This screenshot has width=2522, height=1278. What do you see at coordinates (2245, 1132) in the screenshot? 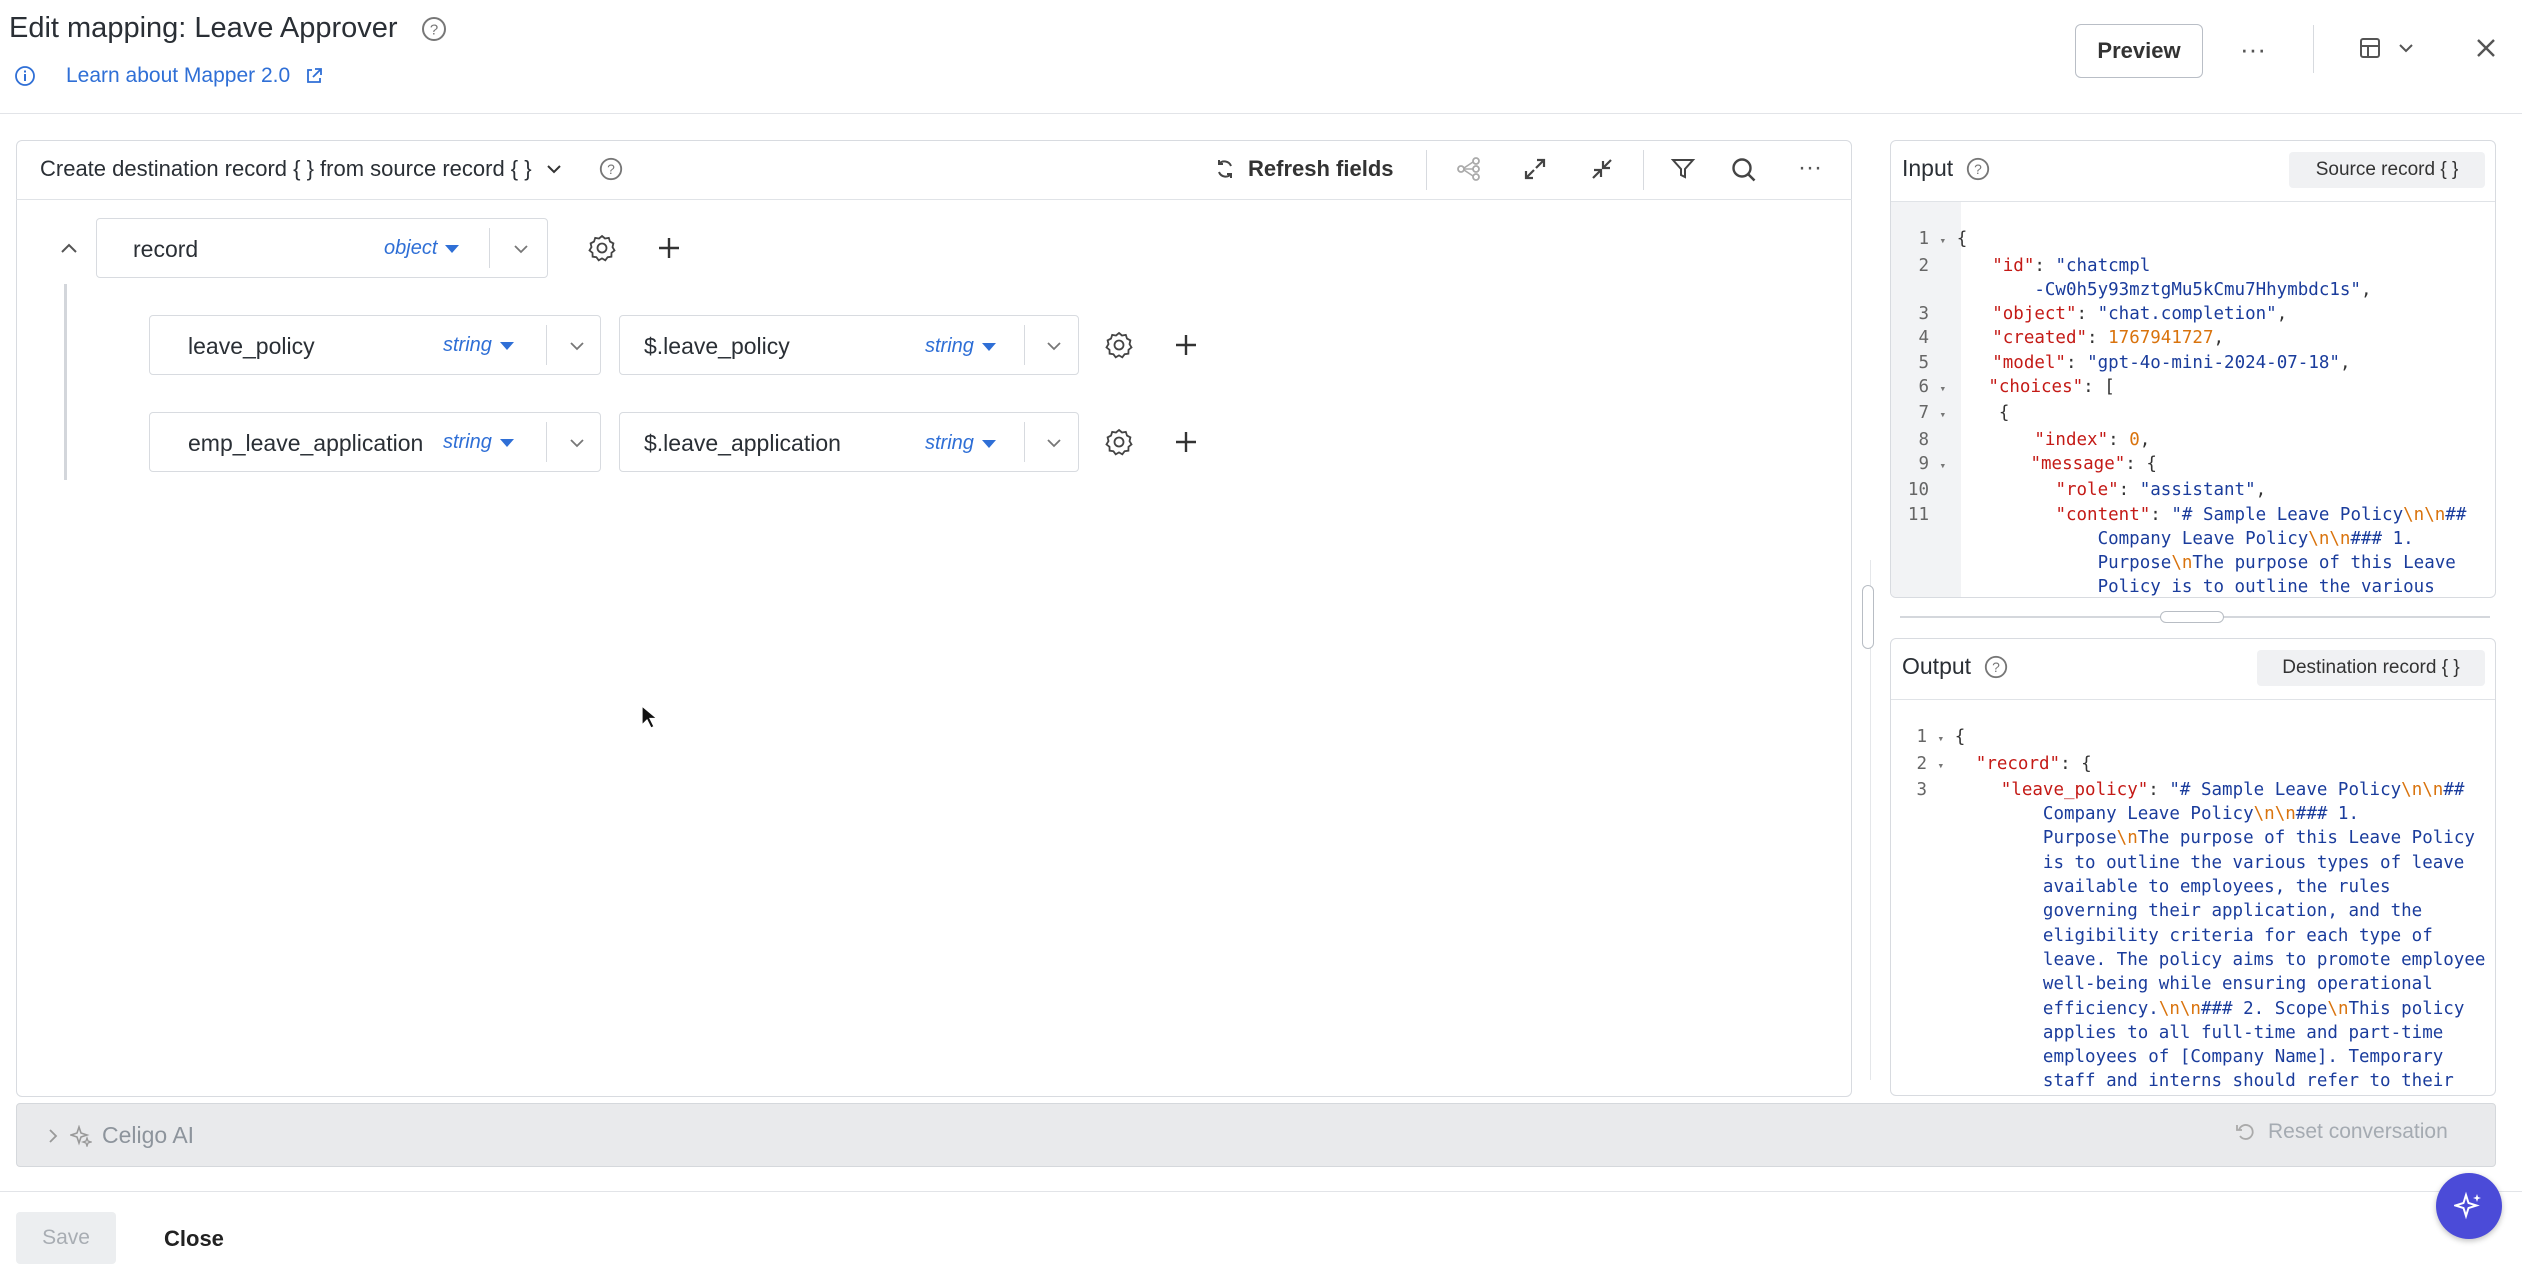
I see `reset-icon` at bounding box center [2245, 1132].